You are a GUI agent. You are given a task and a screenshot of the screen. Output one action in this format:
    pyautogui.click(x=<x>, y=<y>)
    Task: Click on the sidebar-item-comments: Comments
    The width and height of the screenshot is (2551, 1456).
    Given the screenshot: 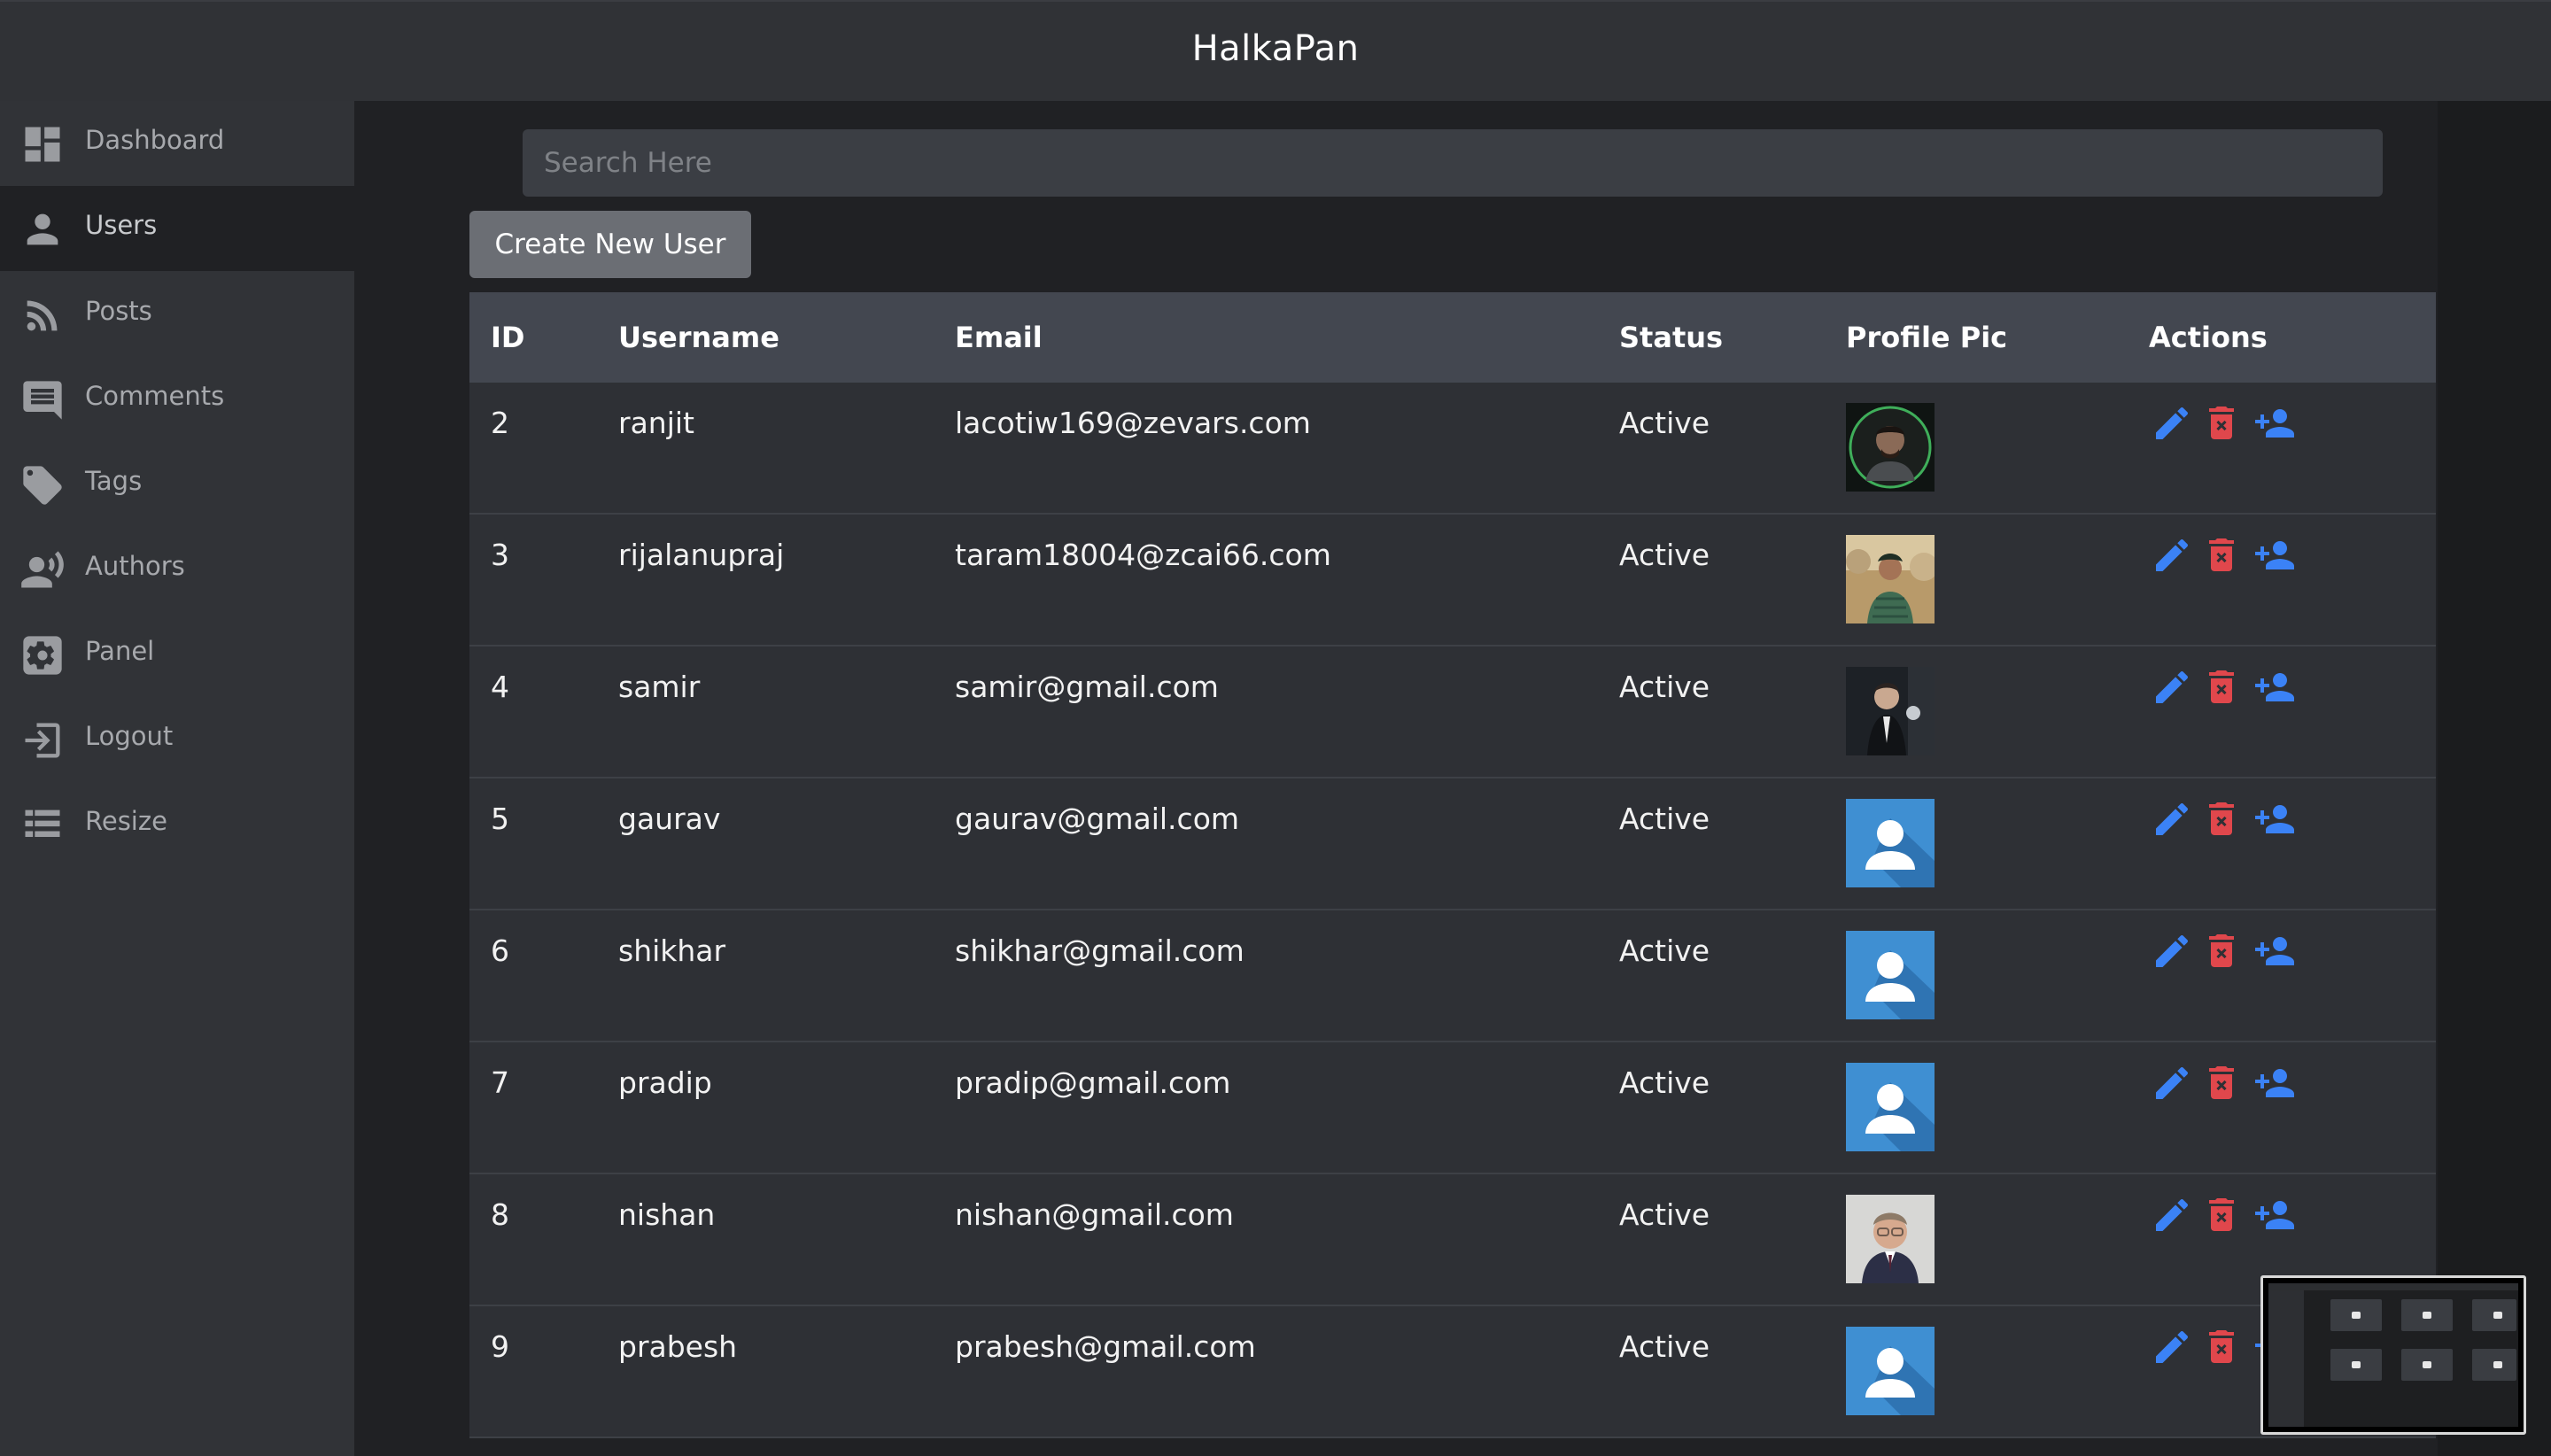 What is the action you would take?
    pyautogui.click(x=177, y=399)
    